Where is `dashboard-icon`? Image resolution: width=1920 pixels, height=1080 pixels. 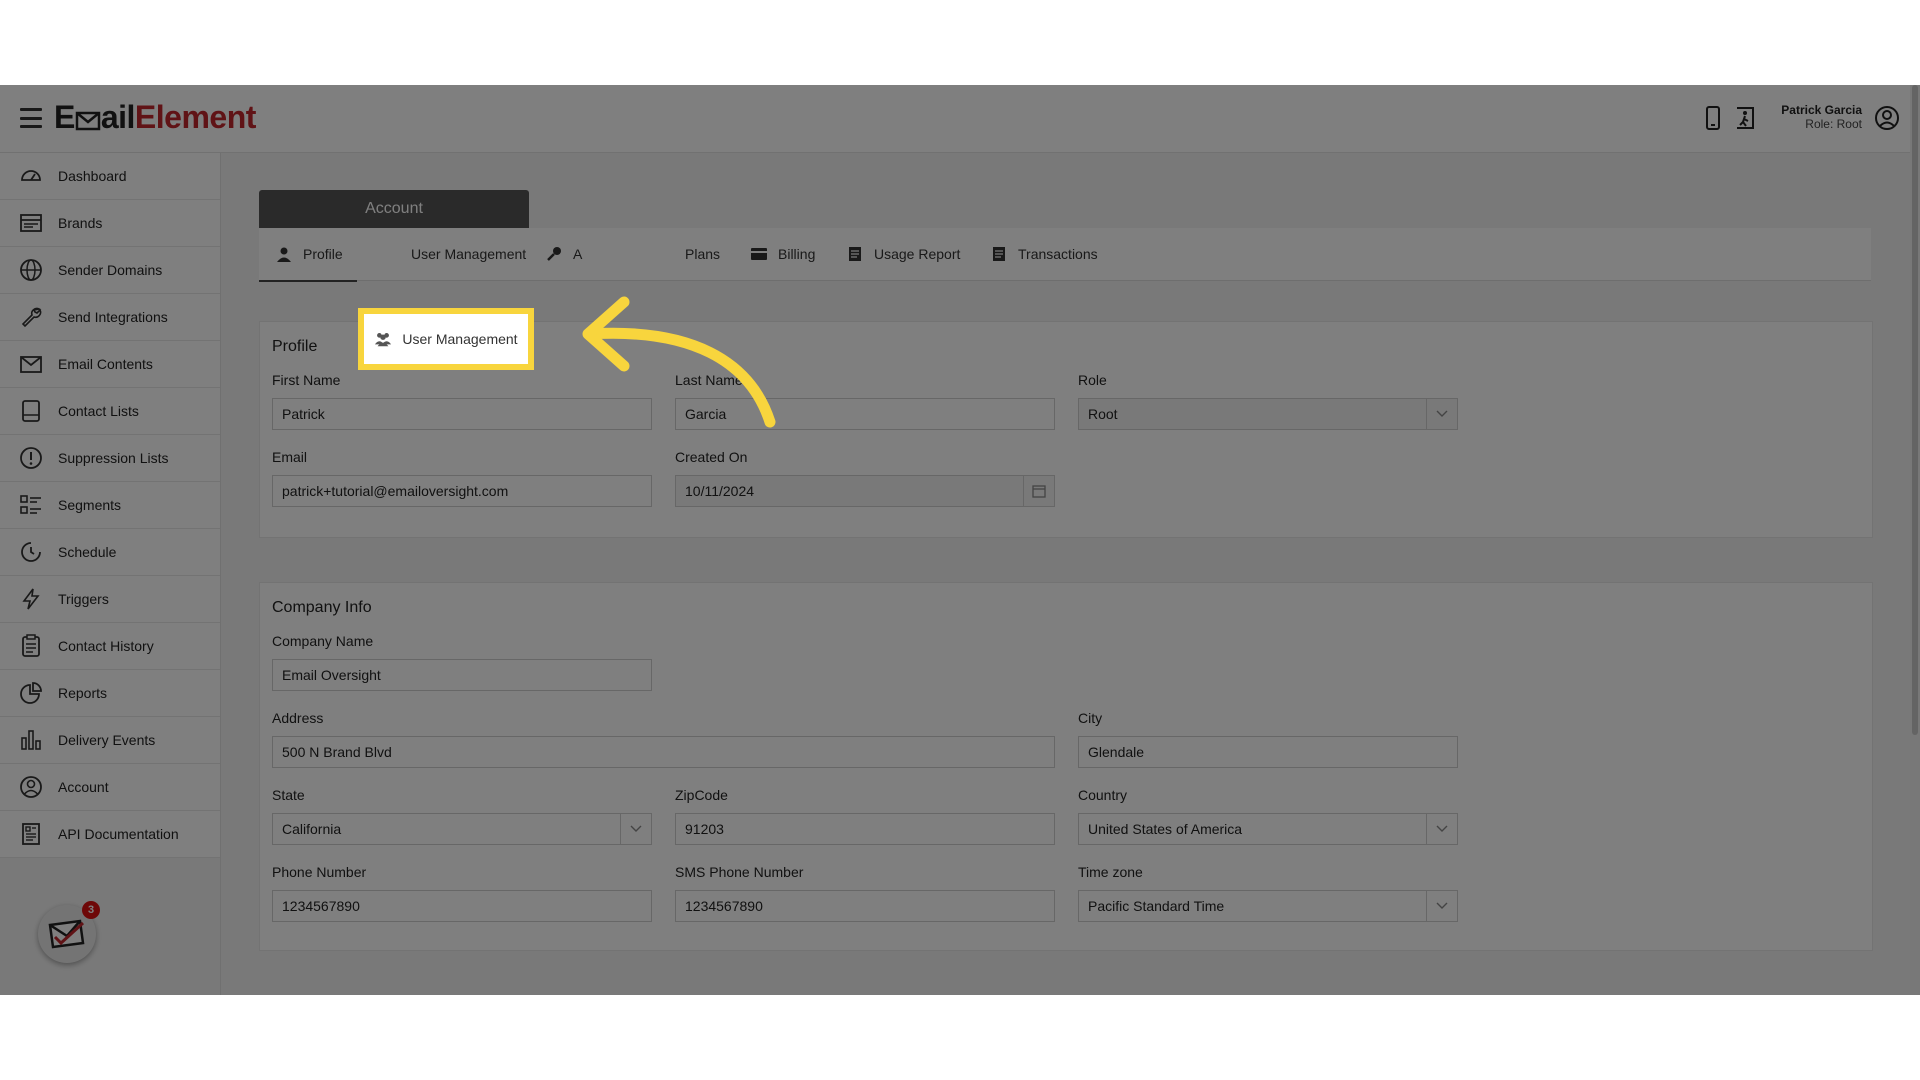
dashboard-icon is located at coordinates (31, 176).